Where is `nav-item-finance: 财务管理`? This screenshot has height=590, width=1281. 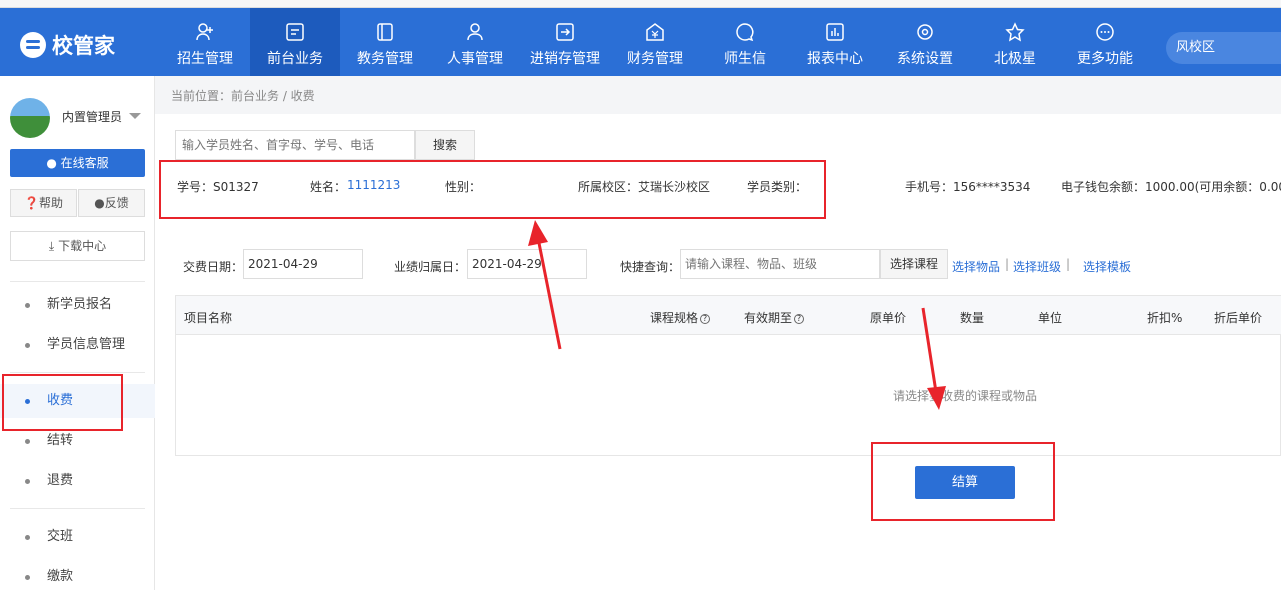
nav-item-finance: 财务管理 is located at coordinates (655, 42).